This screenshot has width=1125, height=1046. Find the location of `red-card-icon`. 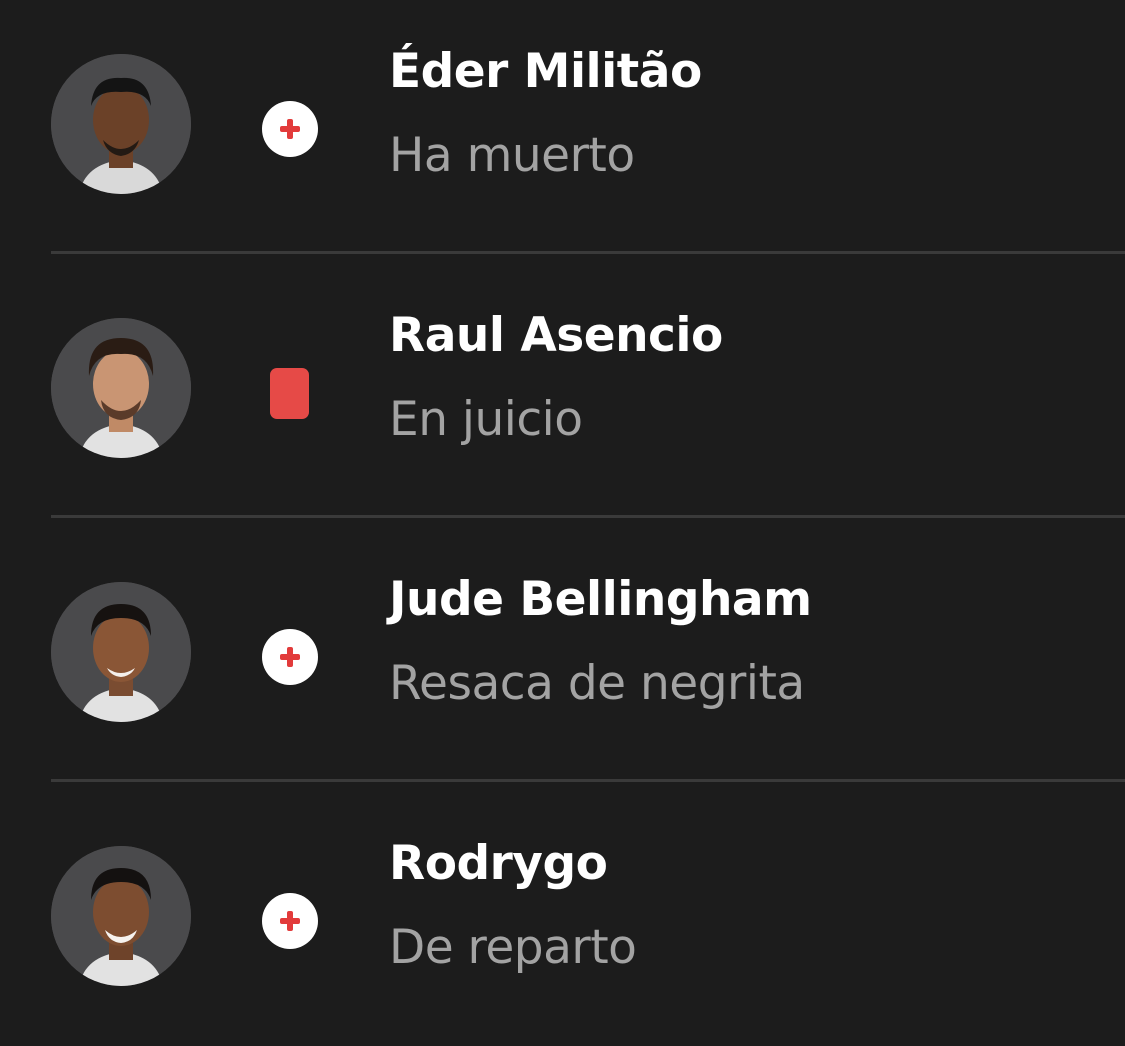

red-card-icon is located at coordinates (289, 393).